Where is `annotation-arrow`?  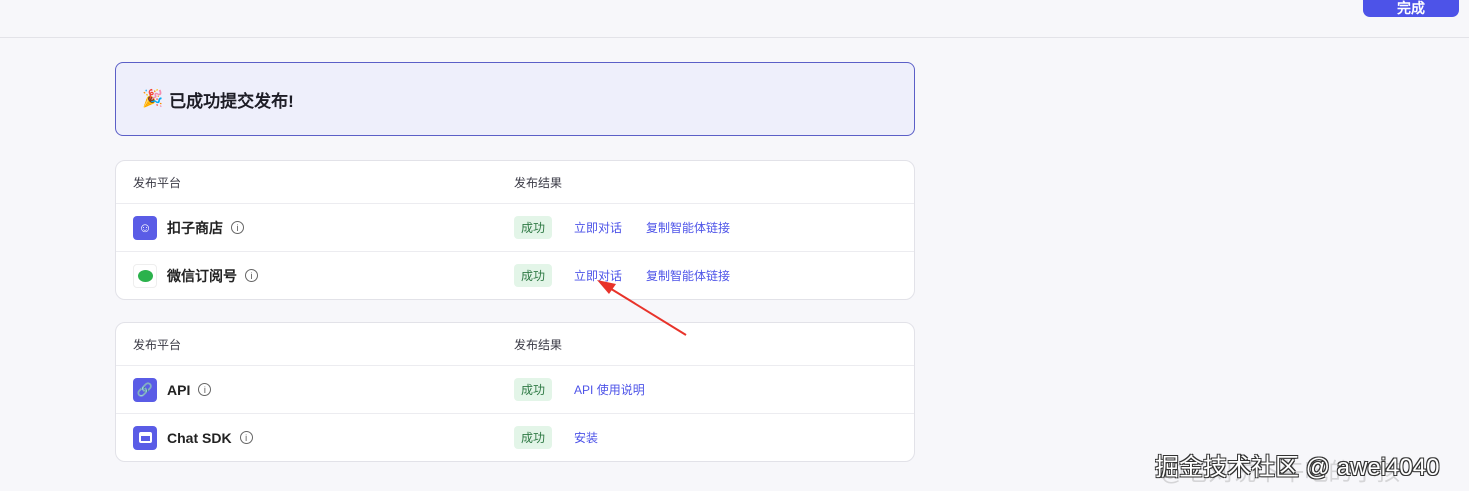
annotation-arrow is located at coordinates (642, 308).